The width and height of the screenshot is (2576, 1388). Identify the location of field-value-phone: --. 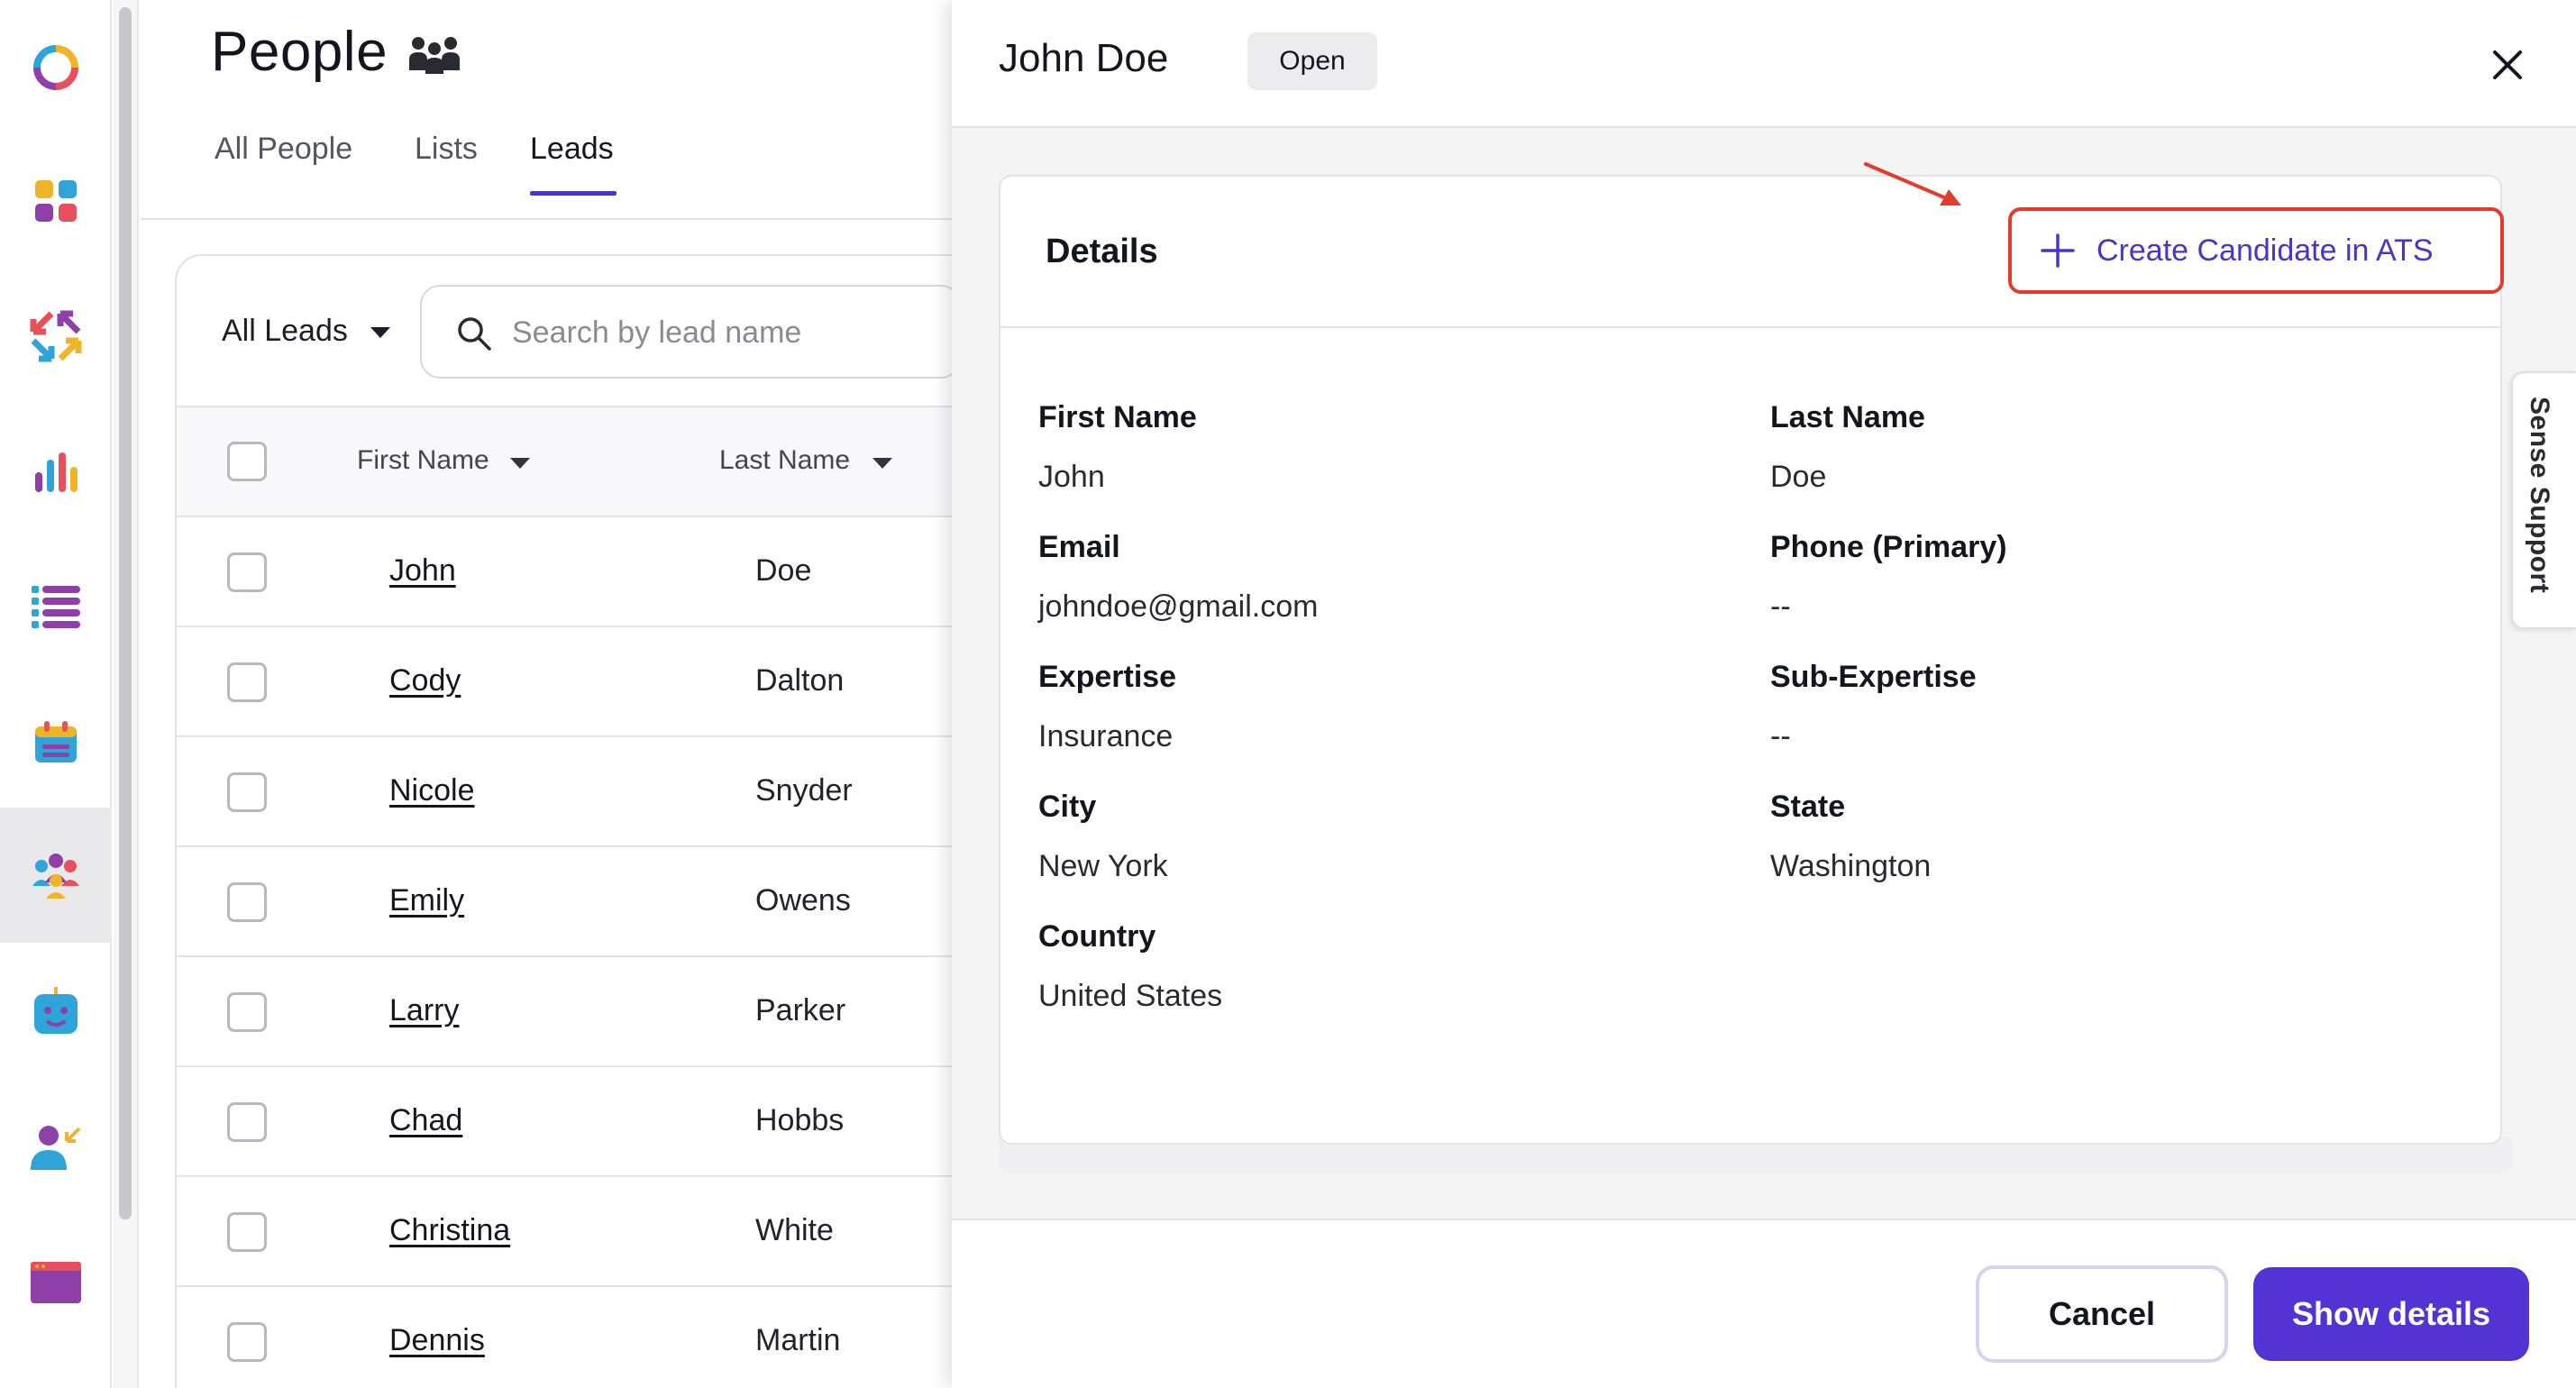
(1780, 606).